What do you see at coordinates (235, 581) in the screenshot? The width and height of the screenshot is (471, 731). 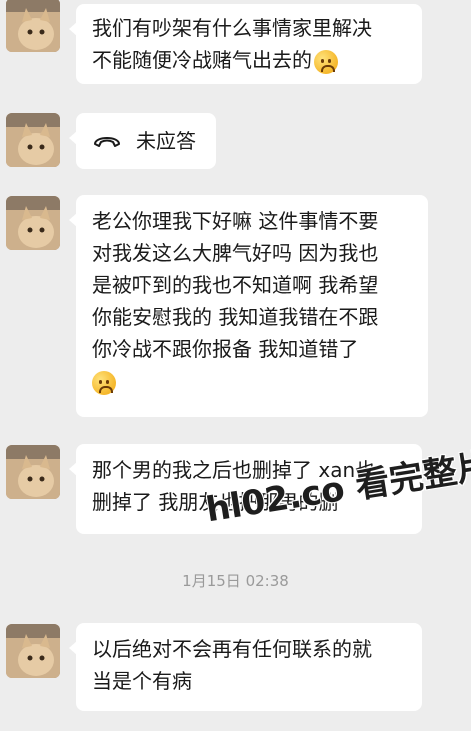 I see `timestamp: 1月15日 02:38` at bounding box center [235, 581].